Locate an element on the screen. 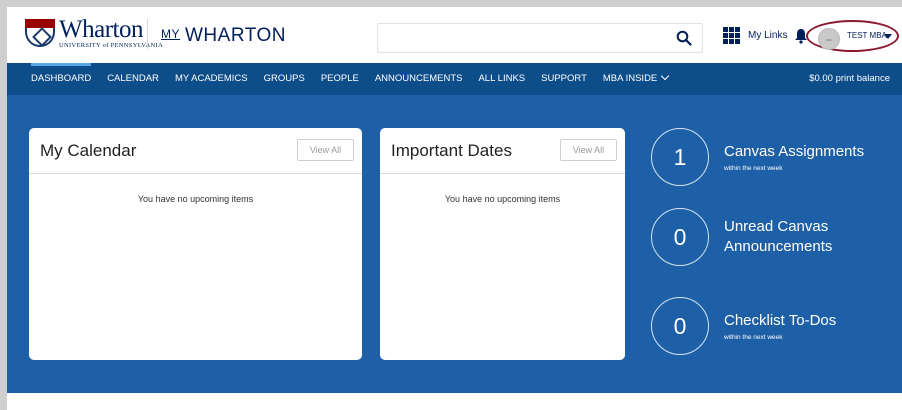 This screenshot has width=902, height=410. card-title: Important Dates is located at coordinates (451, 150).